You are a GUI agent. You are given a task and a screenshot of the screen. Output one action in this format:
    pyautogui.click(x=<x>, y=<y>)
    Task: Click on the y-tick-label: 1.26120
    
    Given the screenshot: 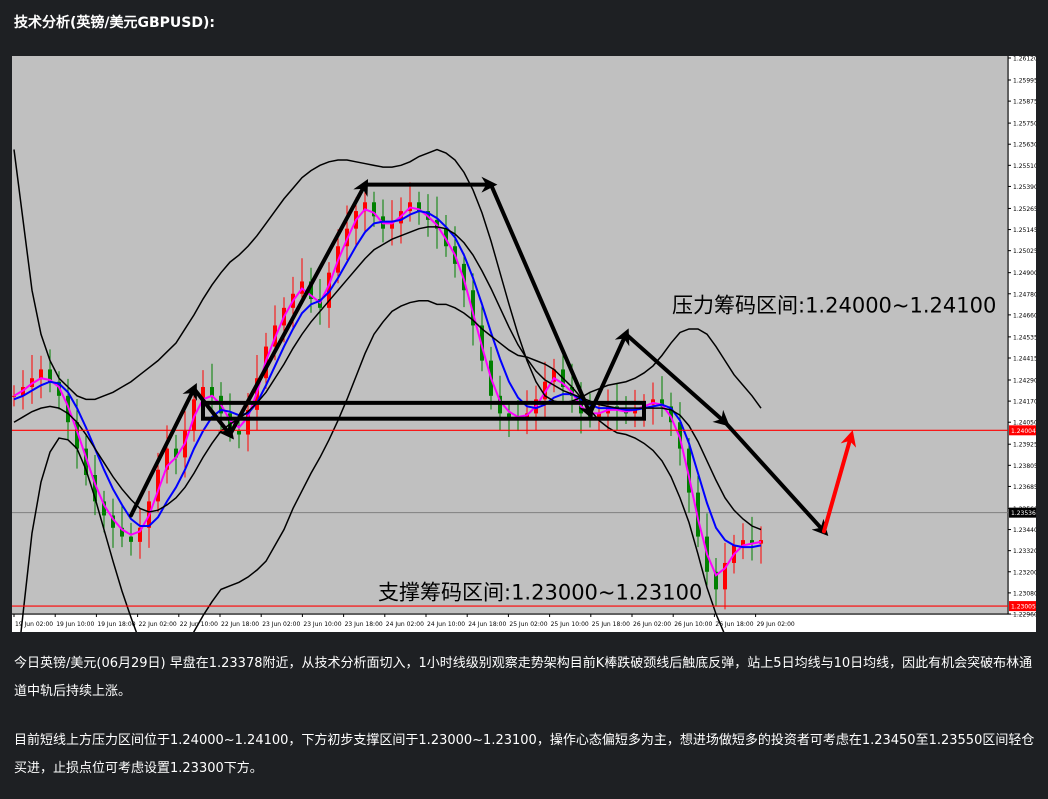 What is the action you would take?
    pyautogui.click(x=1024, y=59)
    